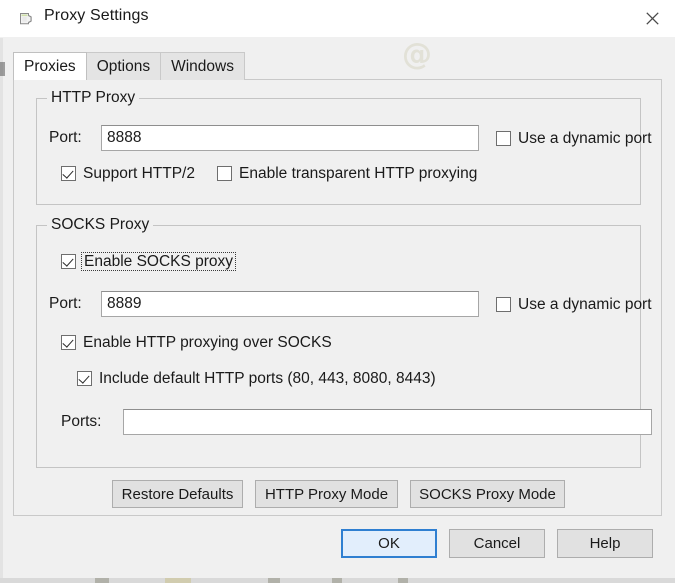 This screenshot has width=675, height=583. I want to click on restore-defaults-button: Restore Defaults, so click(177, 494).